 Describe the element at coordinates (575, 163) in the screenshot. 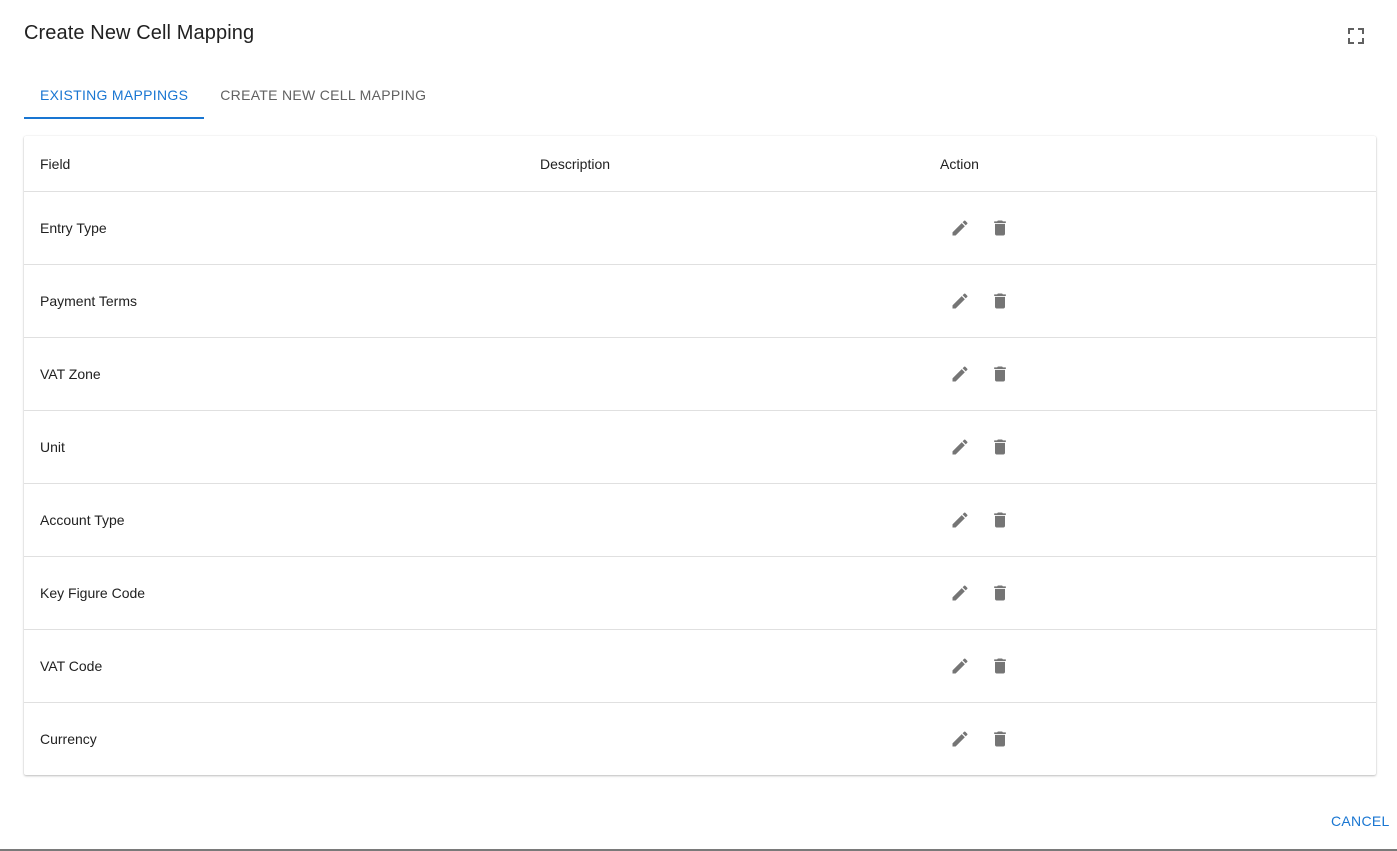

I see `header-description: Description` at that location.